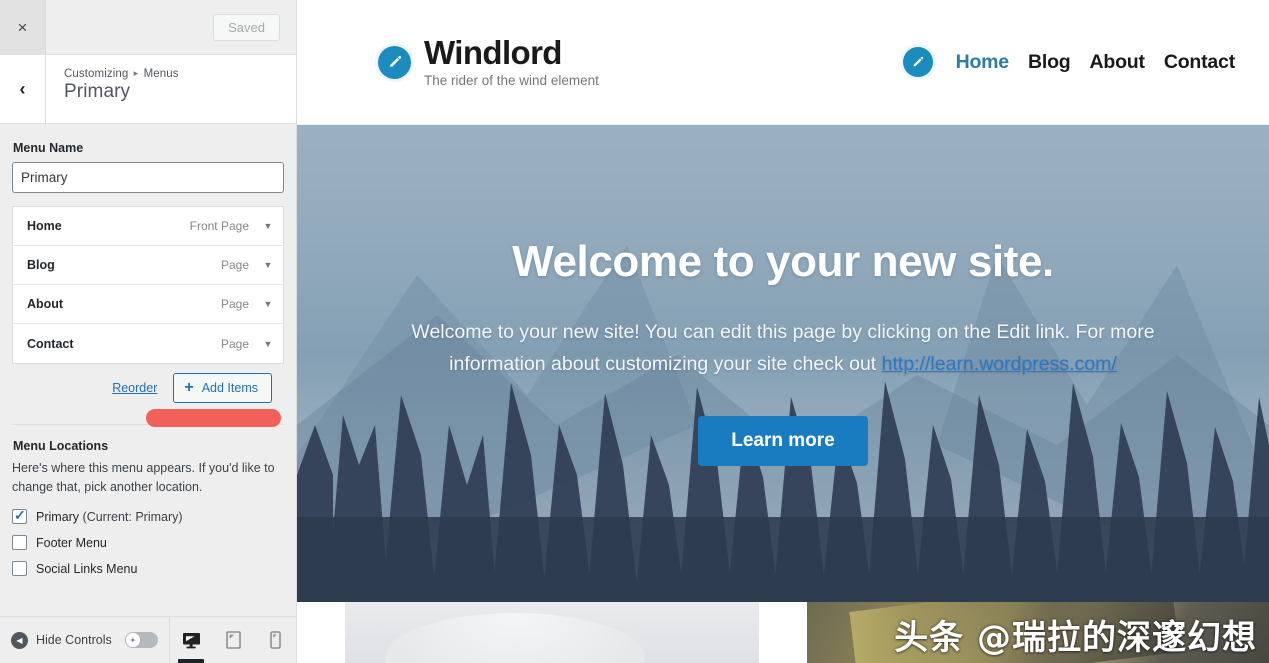 The height and width of the screenshot is (663, 1269). Describe the element at coordinates (219, 226) in the screenshot. I see `menu-item-type: Front Page` at that location.